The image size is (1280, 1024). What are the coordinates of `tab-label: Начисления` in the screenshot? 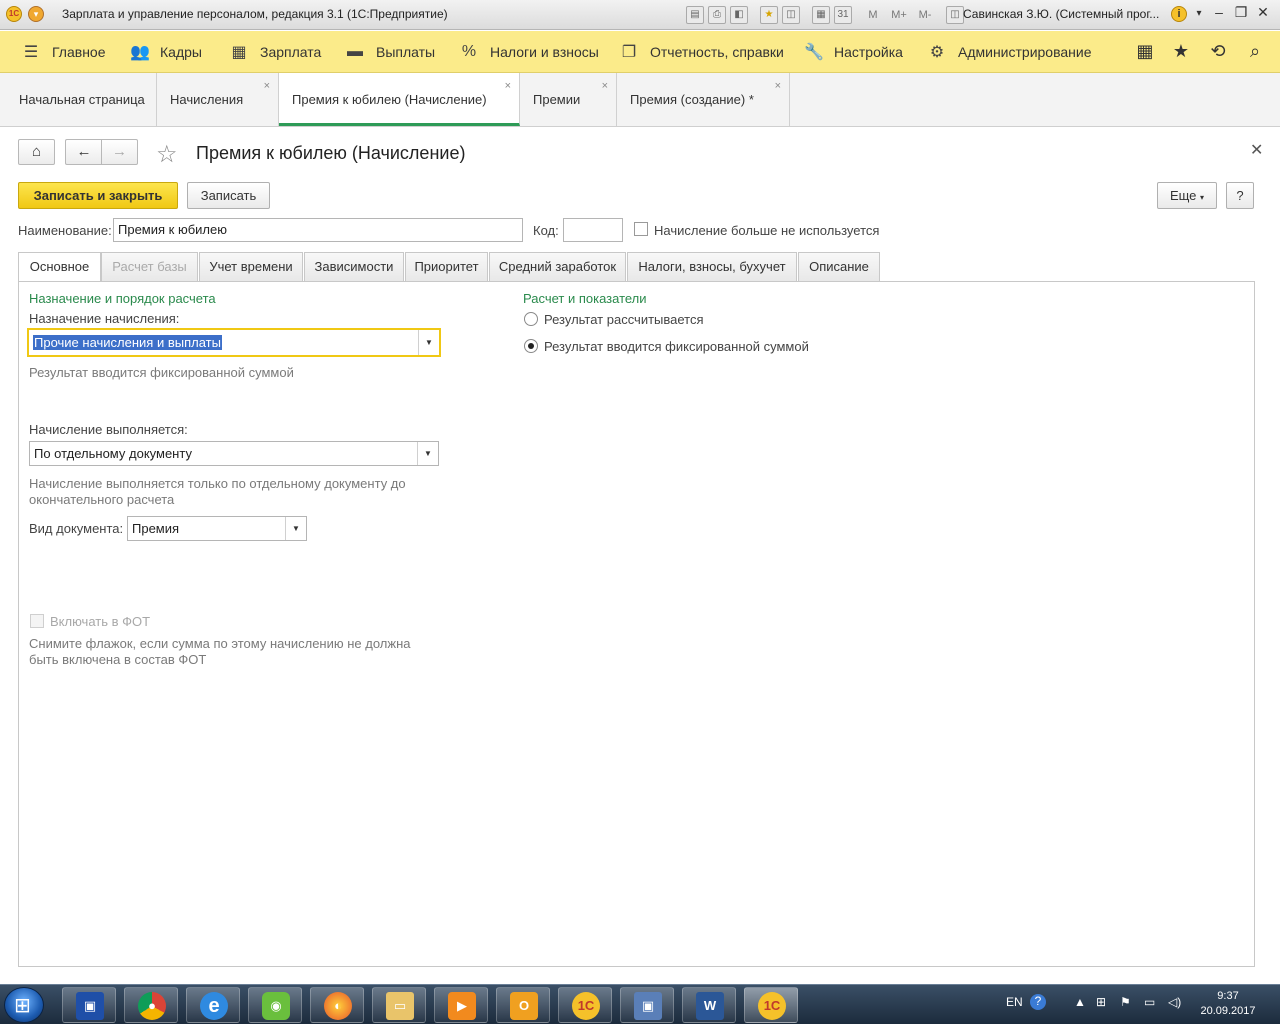 It's located at (207, 99).